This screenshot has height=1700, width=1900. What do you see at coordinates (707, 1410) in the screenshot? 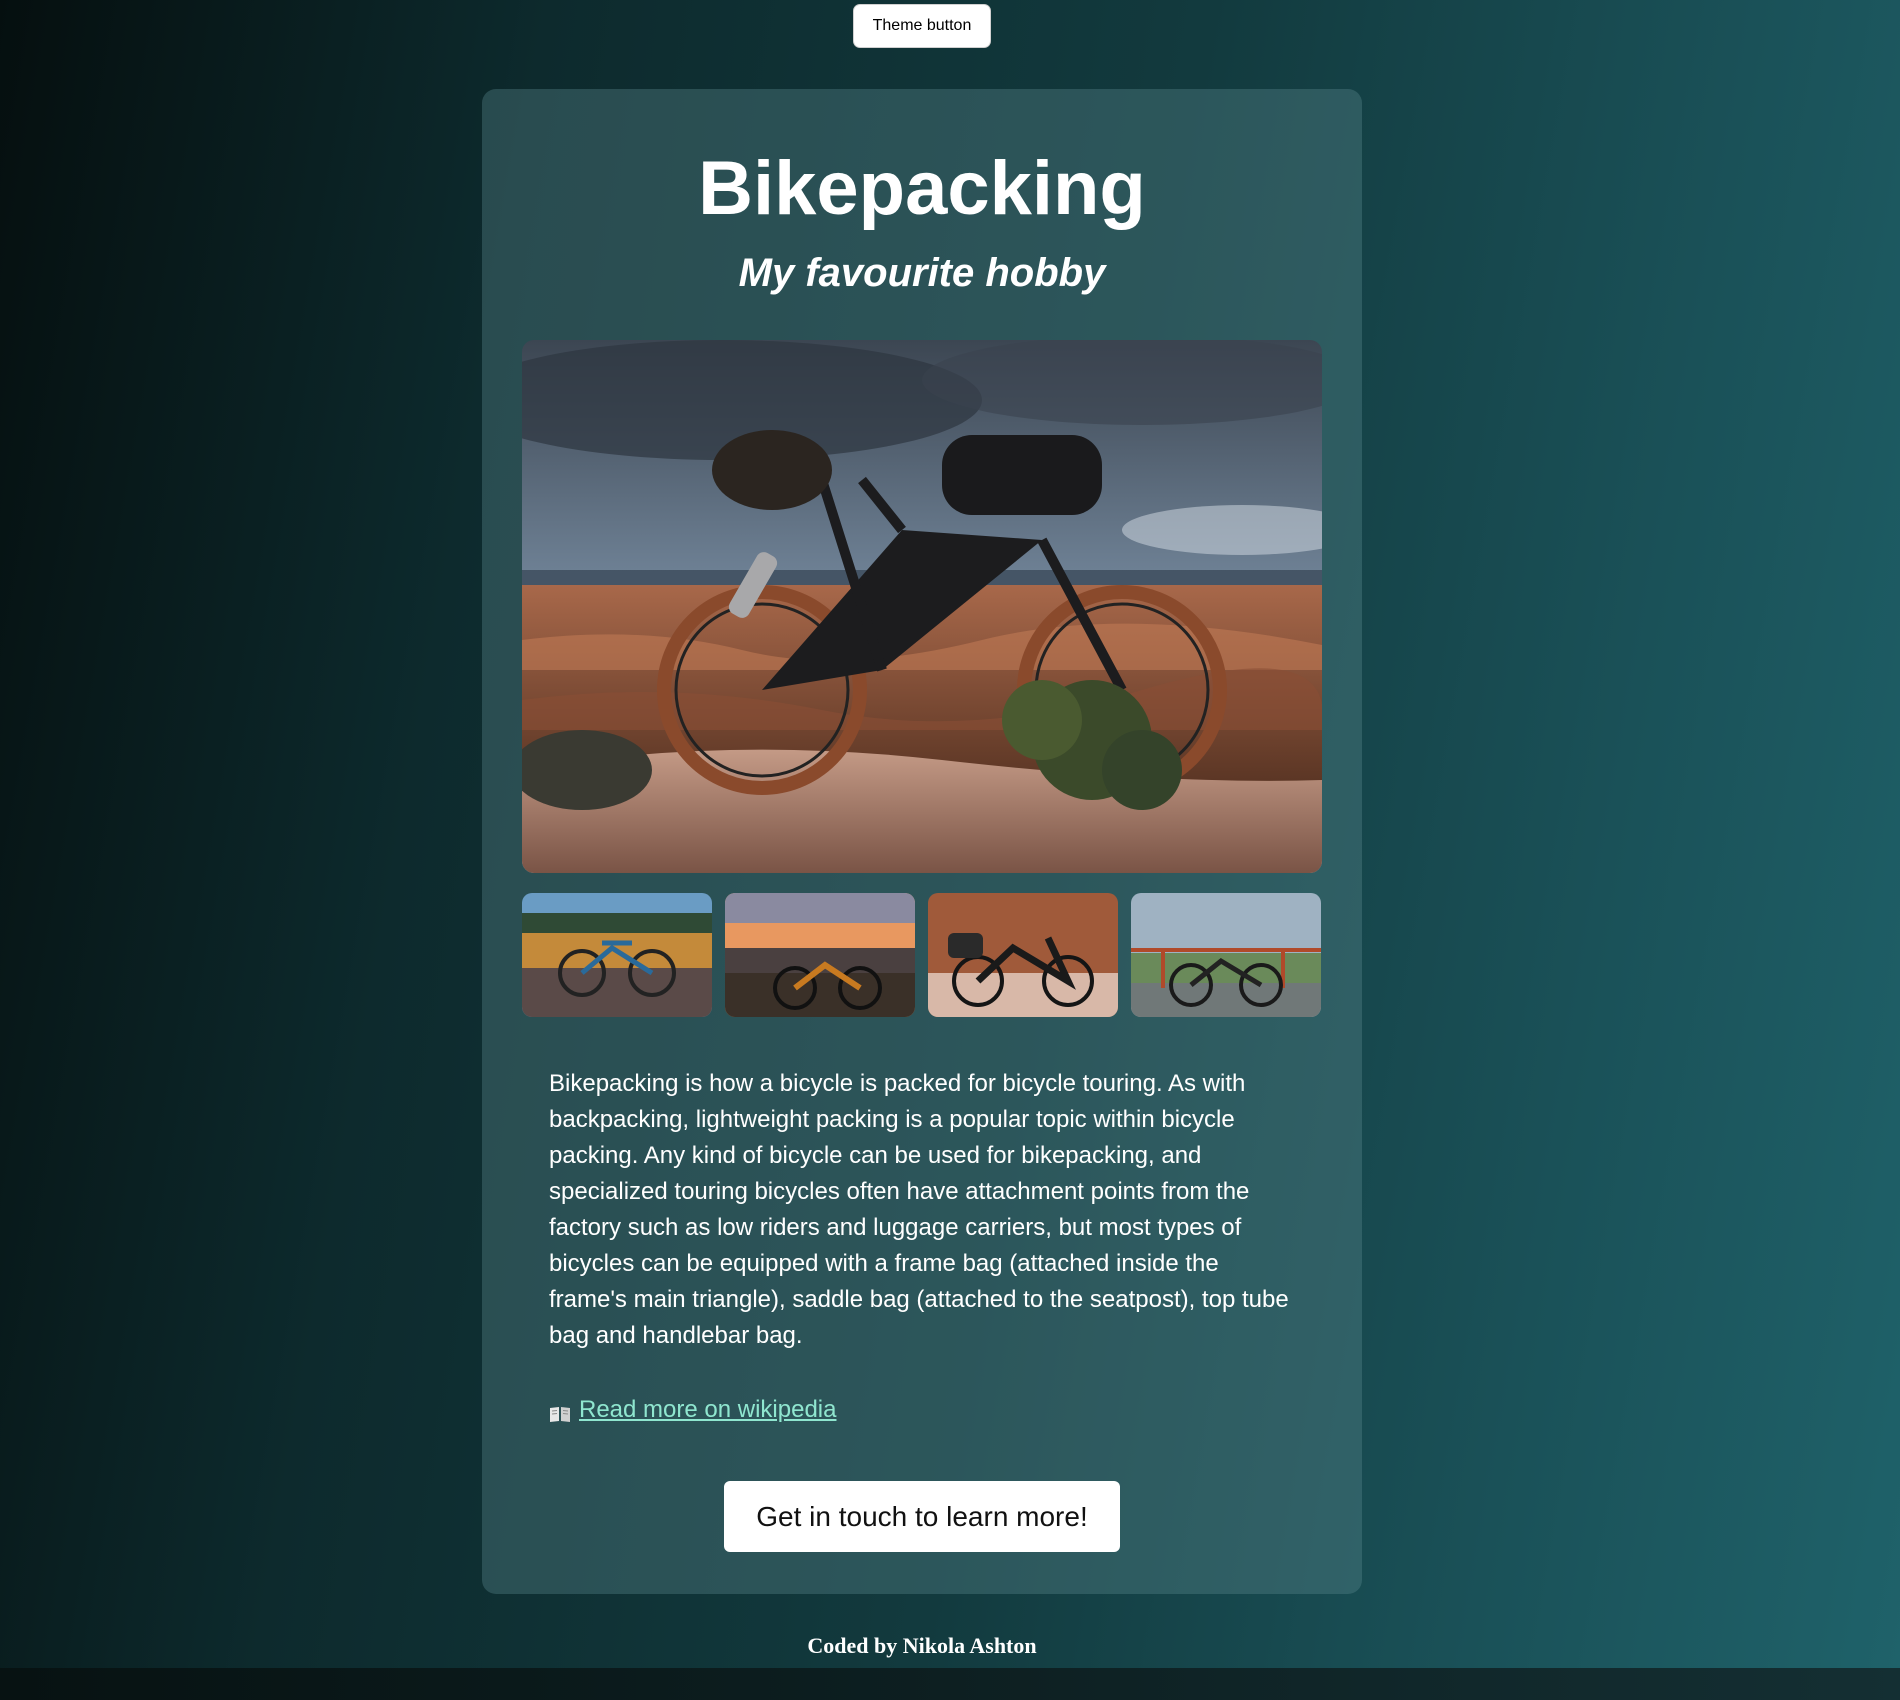
I see `wikipedia-link: Read more on wikipedia` at bounding box center [707, 1410].